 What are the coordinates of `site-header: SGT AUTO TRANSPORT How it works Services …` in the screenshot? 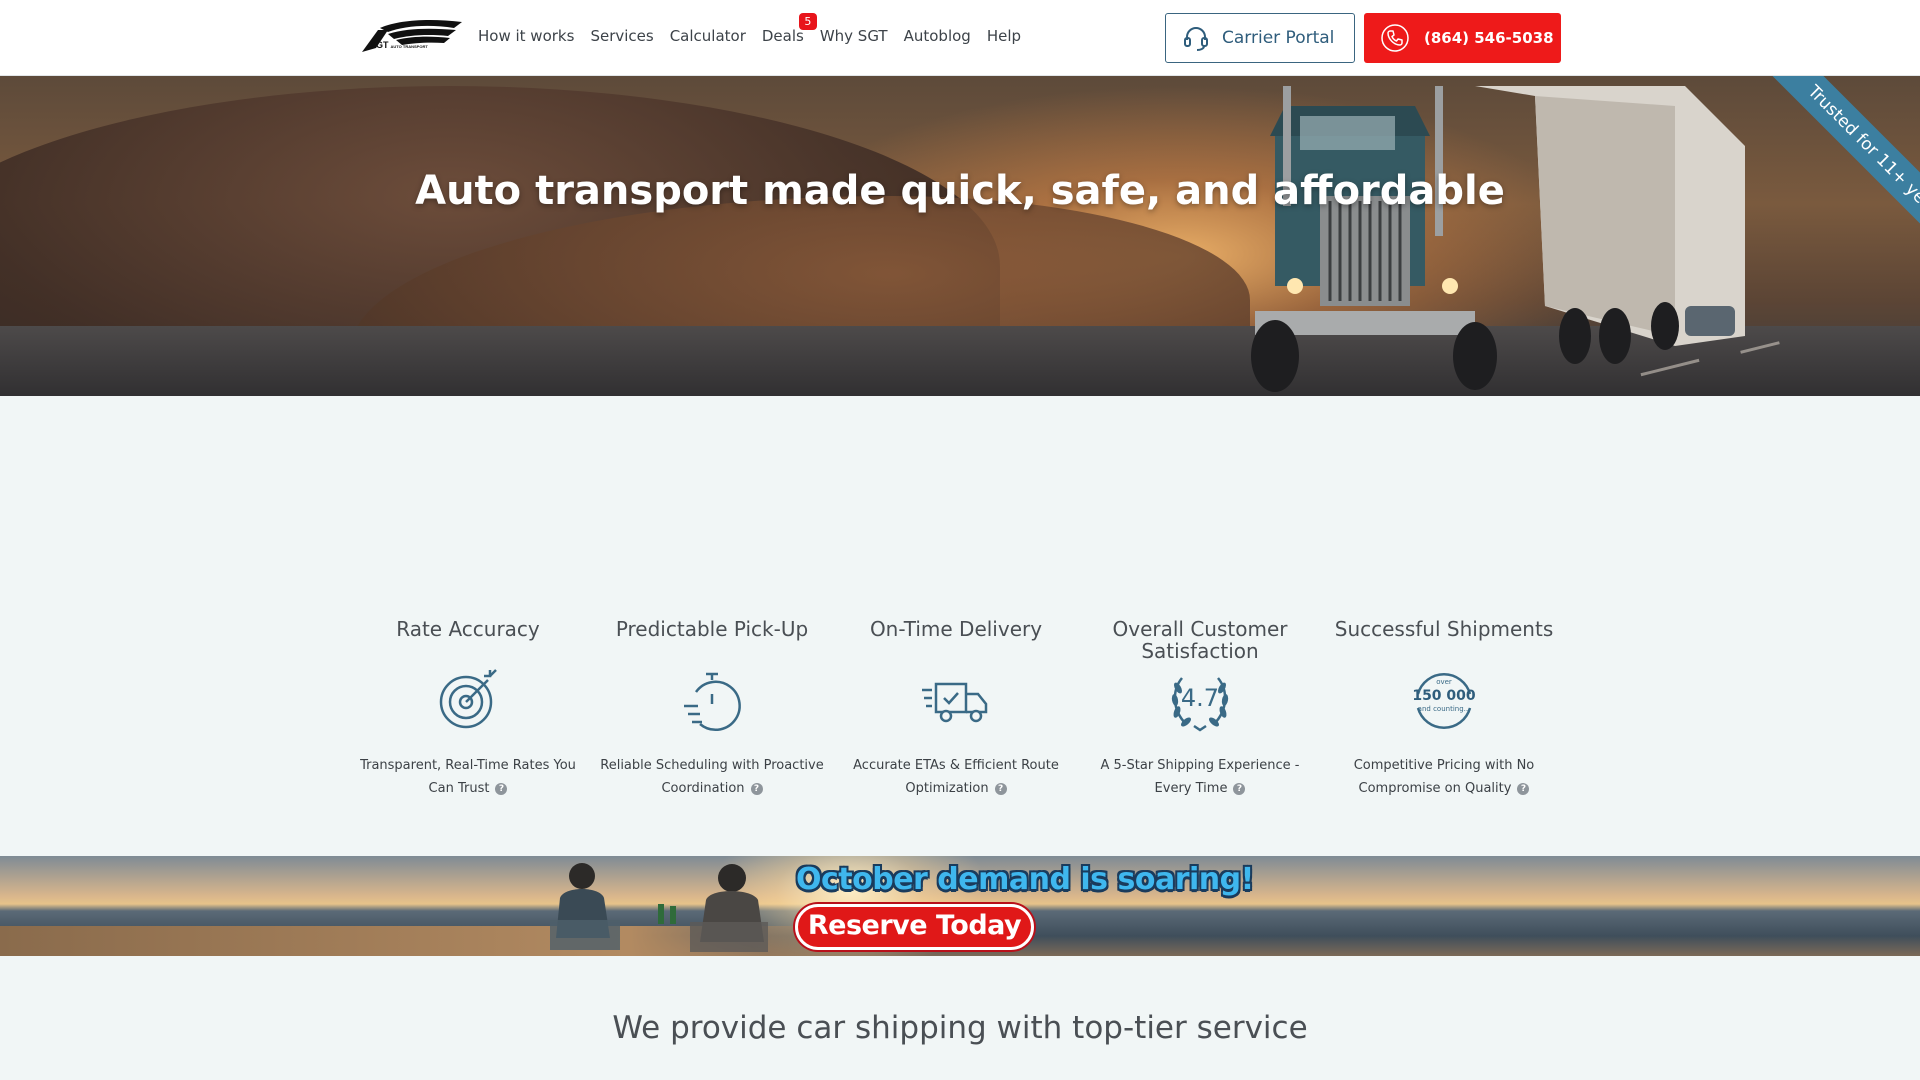 It's located at (960, 38).